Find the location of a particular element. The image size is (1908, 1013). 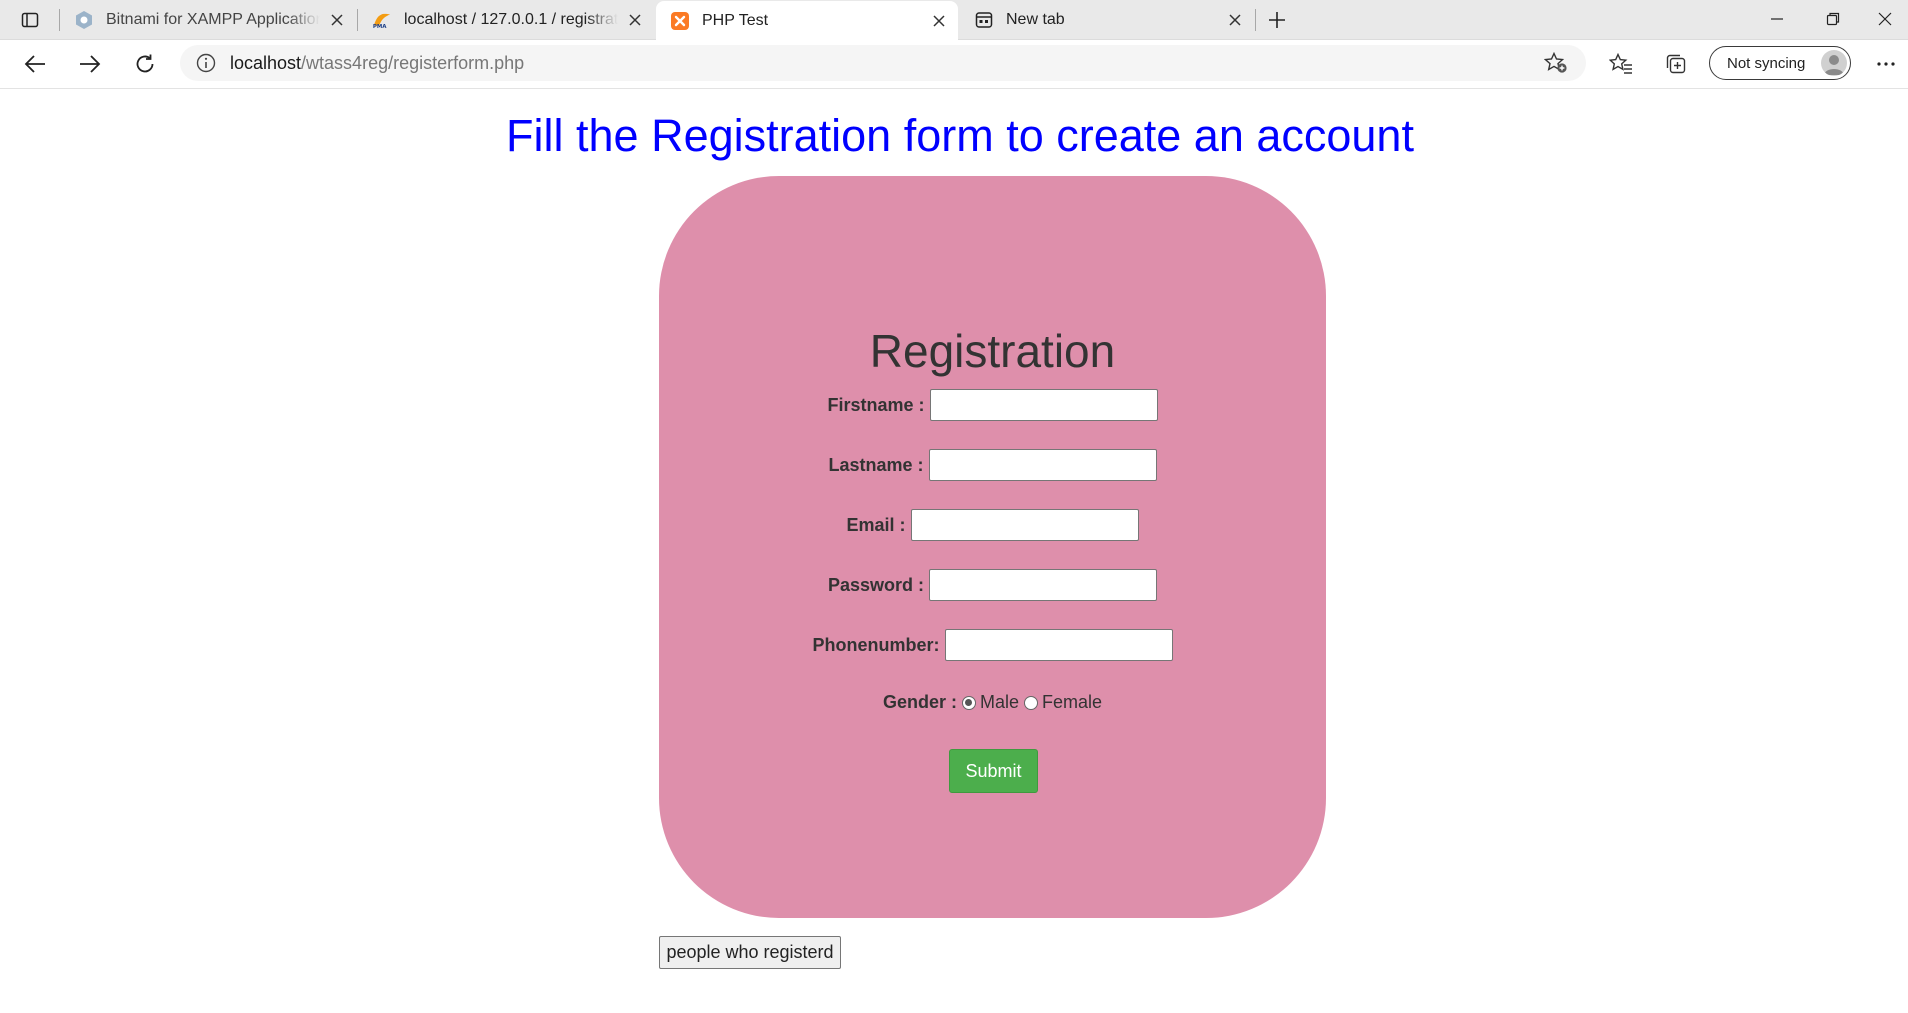

refresh-button is located at coordinates (145, 64).